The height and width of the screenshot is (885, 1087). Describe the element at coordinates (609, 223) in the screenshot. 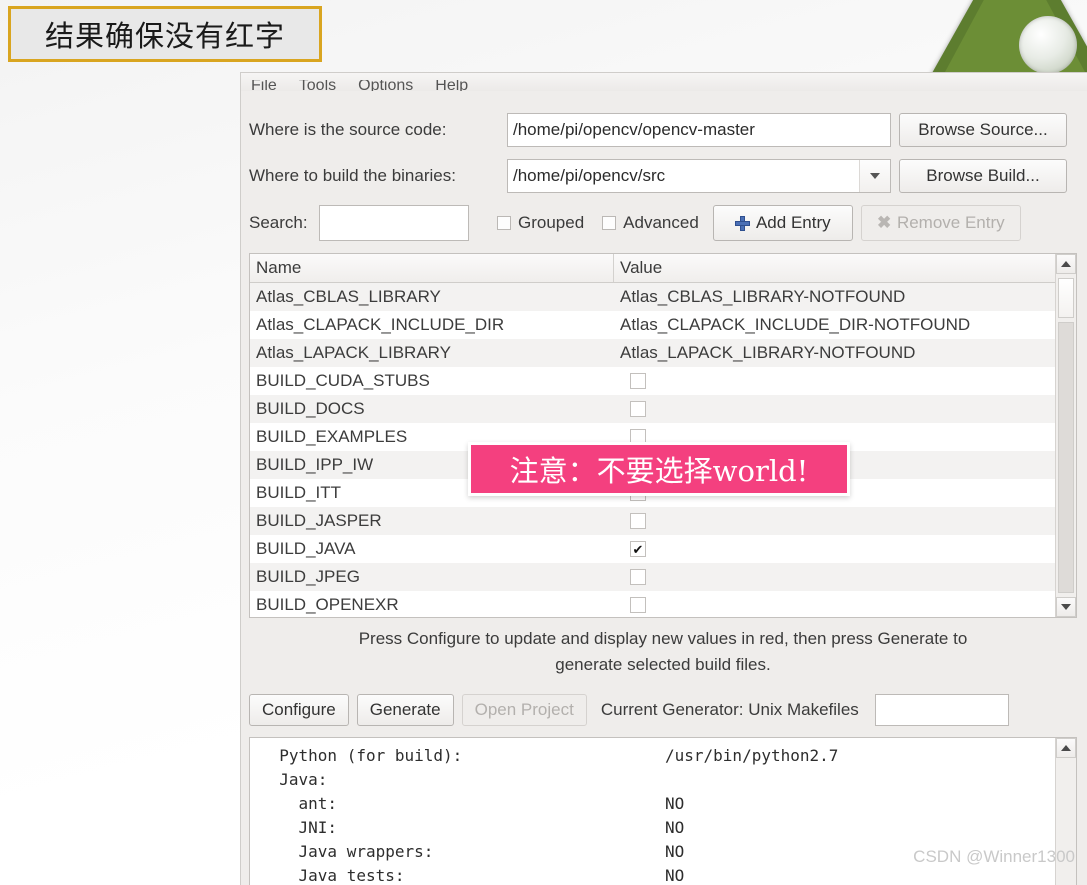

I see `advanced-checkbox` at that location.